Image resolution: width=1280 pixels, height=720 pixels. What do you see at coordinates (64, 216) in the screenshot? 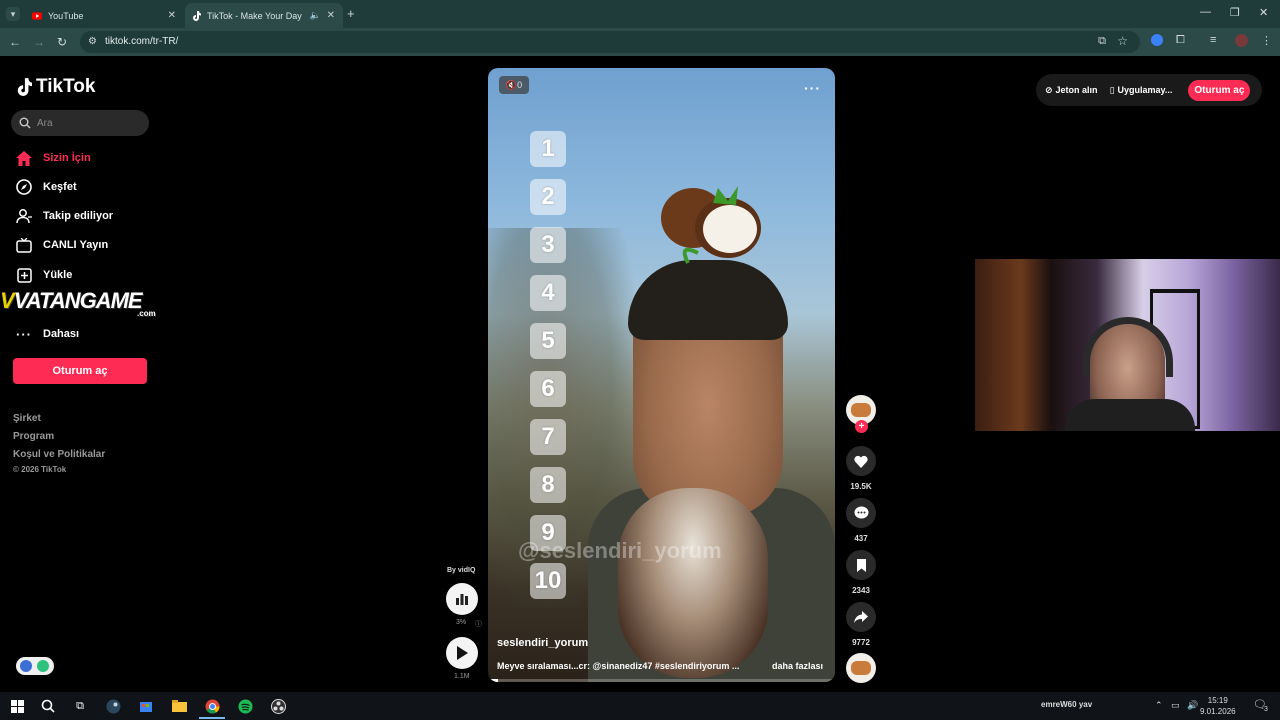
I see `nav-following: Takip ediliyor` at bounding box center [64, 216].